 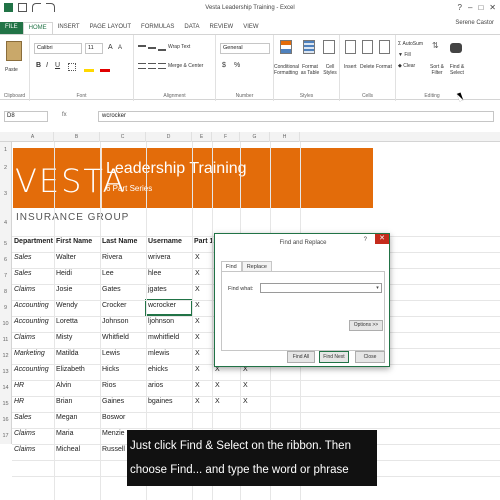 I want to click on find-all-button: Find All, so click(x=301, y=357).